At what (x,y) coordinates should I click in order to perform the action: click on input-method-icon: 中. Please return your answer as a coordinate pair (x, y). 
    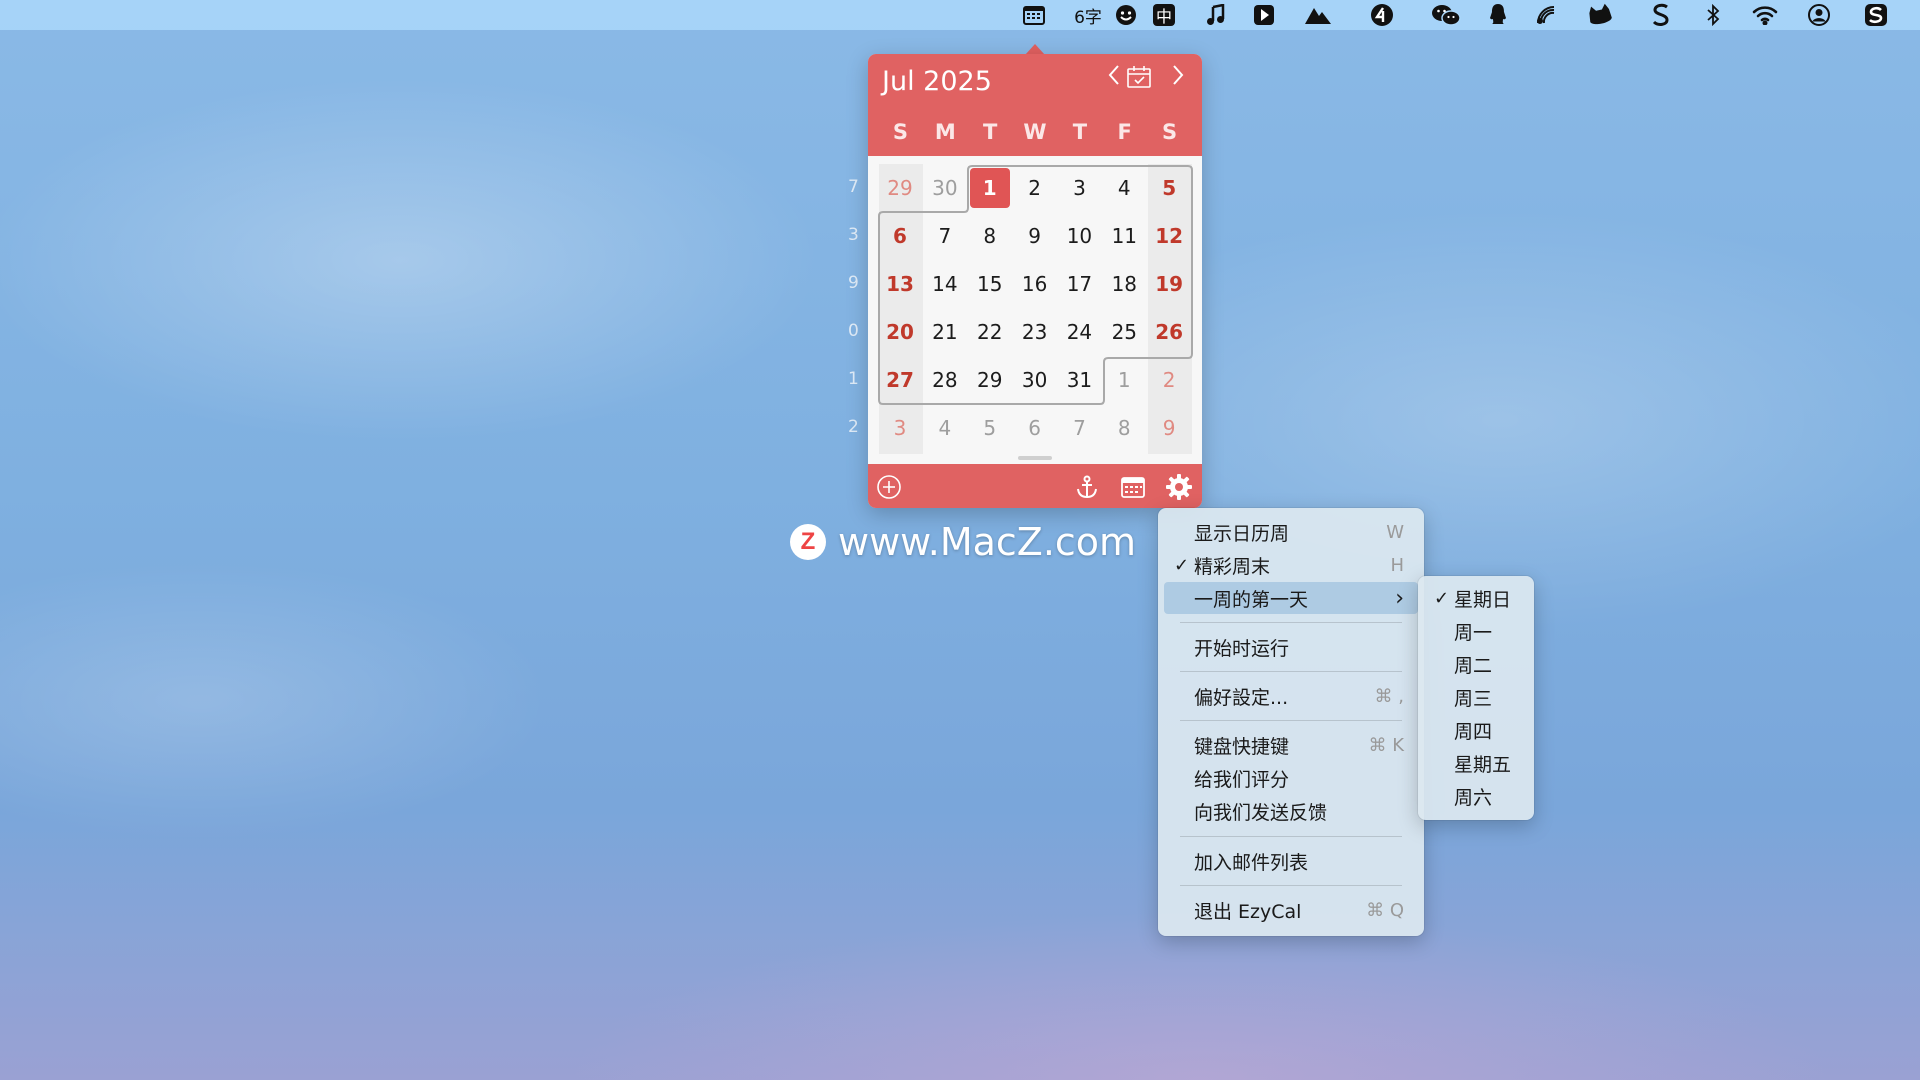
    Looking at the image, I should click on (1164, 15).